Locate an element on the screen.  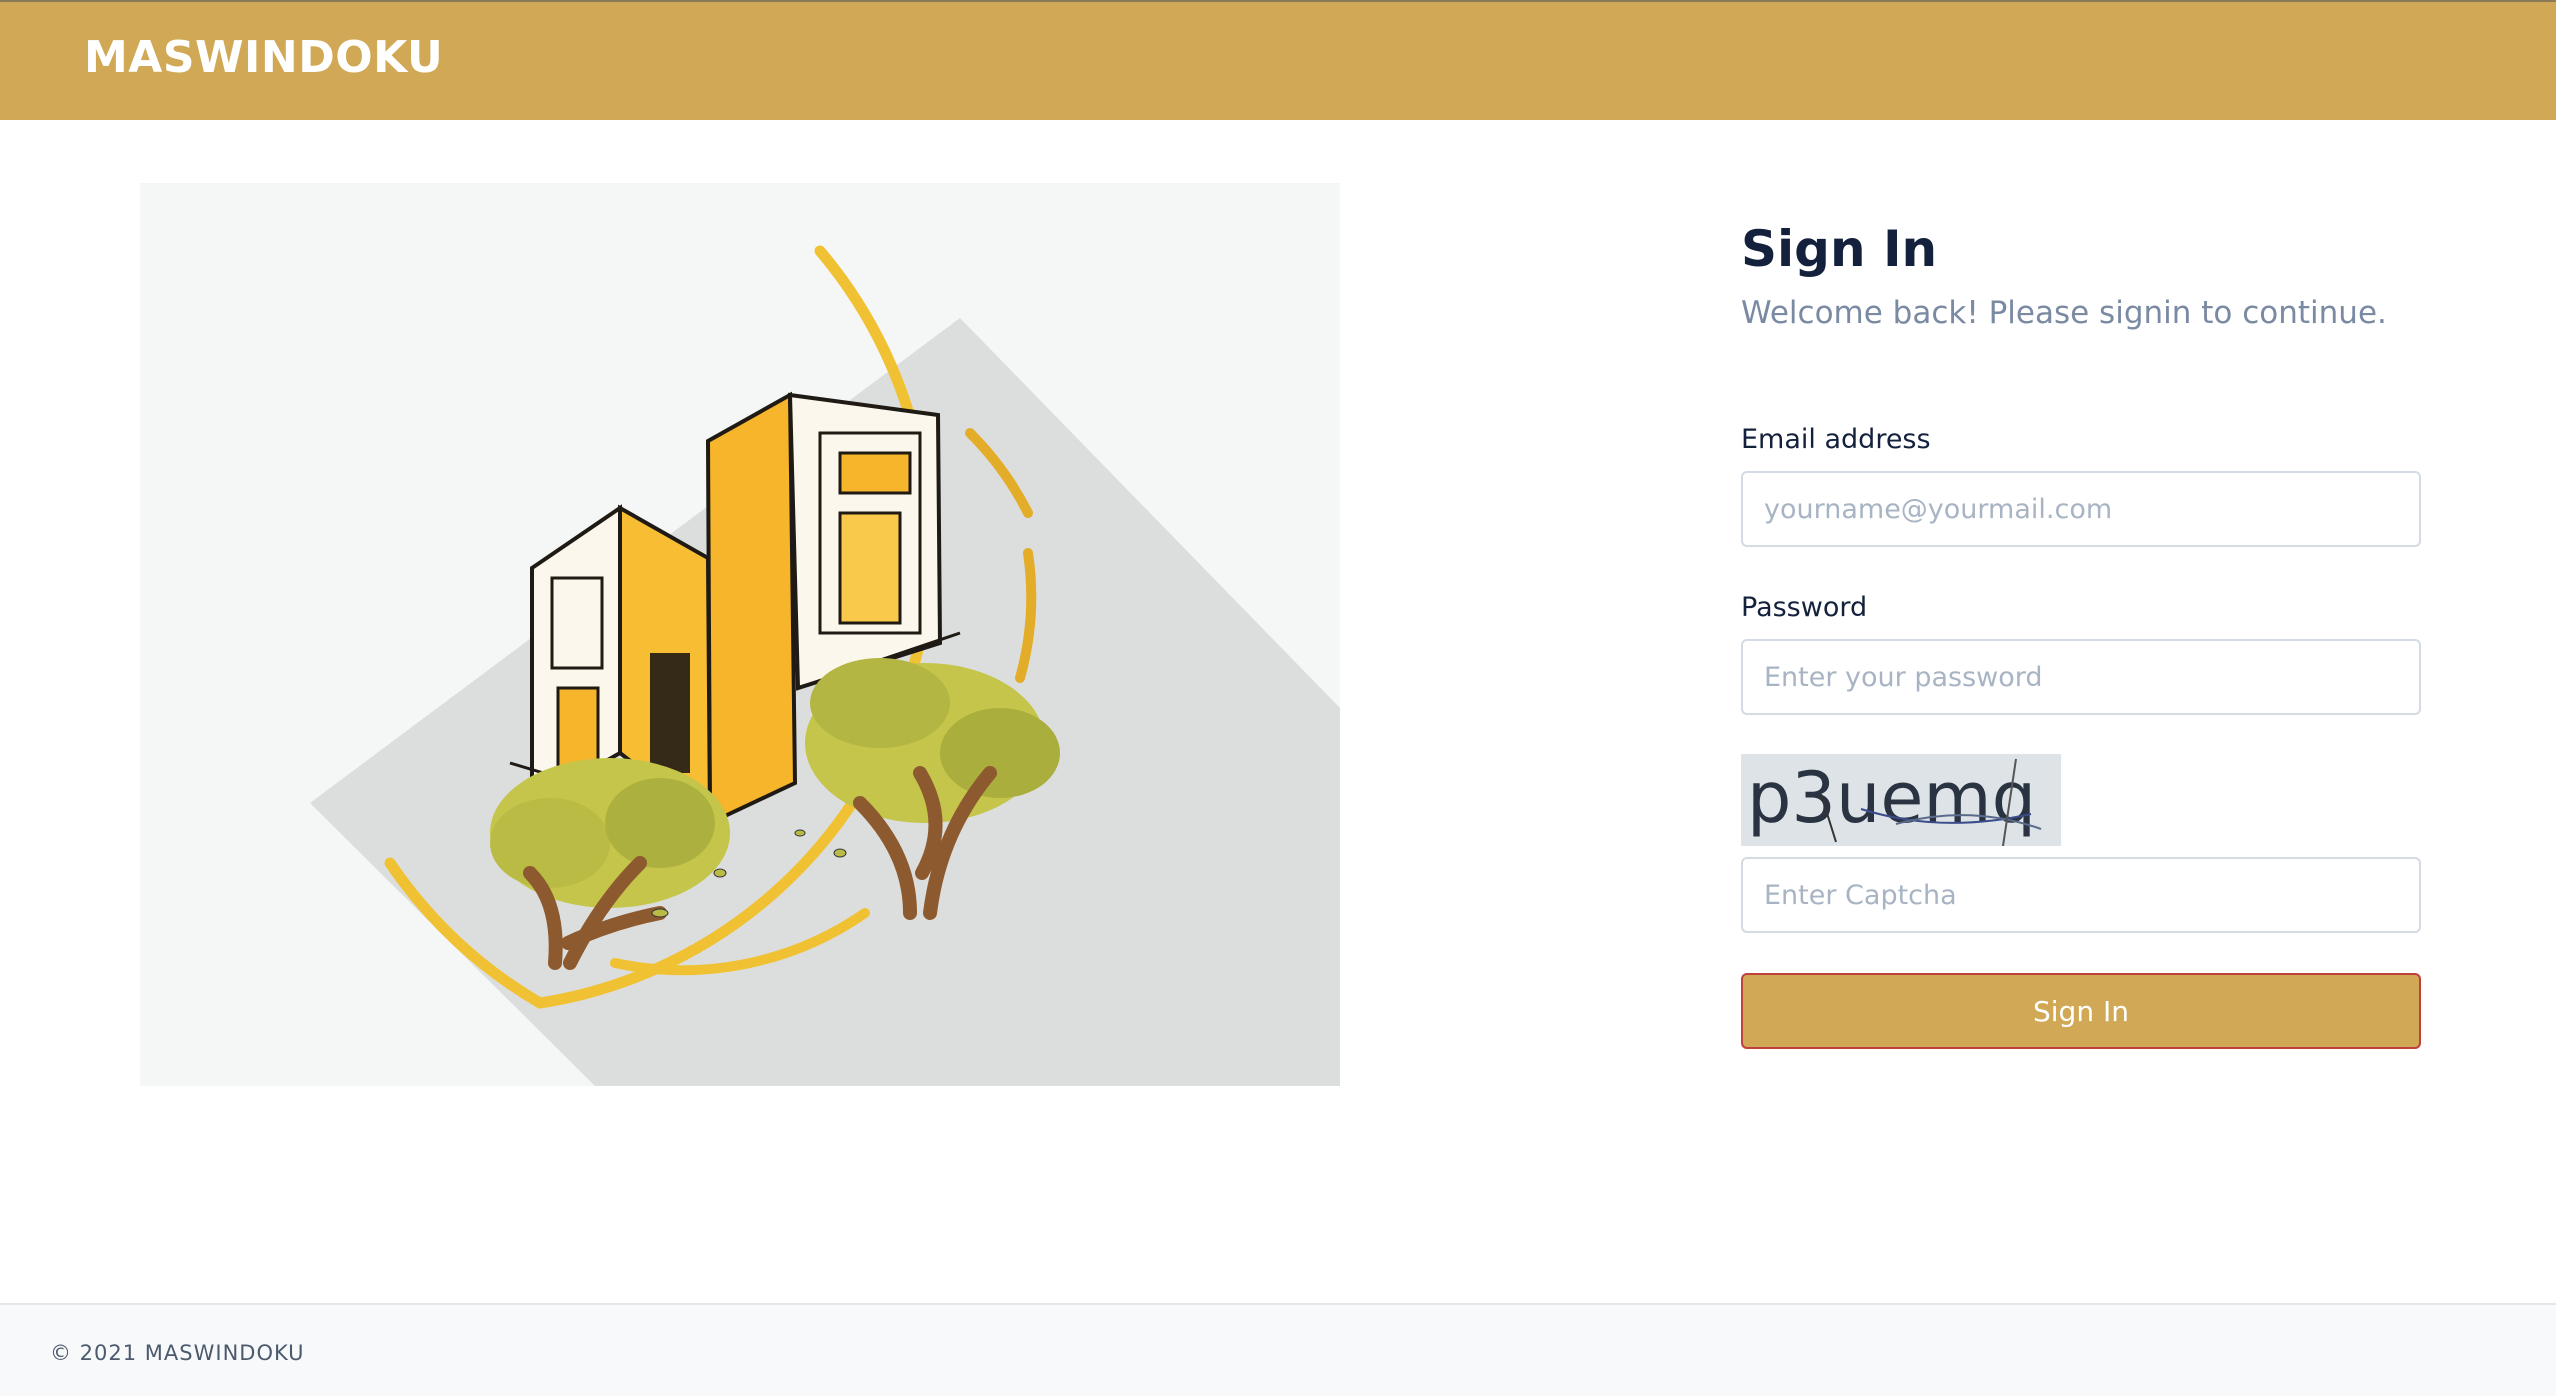
email-label: Email address is located at coordinates (1836, 439).